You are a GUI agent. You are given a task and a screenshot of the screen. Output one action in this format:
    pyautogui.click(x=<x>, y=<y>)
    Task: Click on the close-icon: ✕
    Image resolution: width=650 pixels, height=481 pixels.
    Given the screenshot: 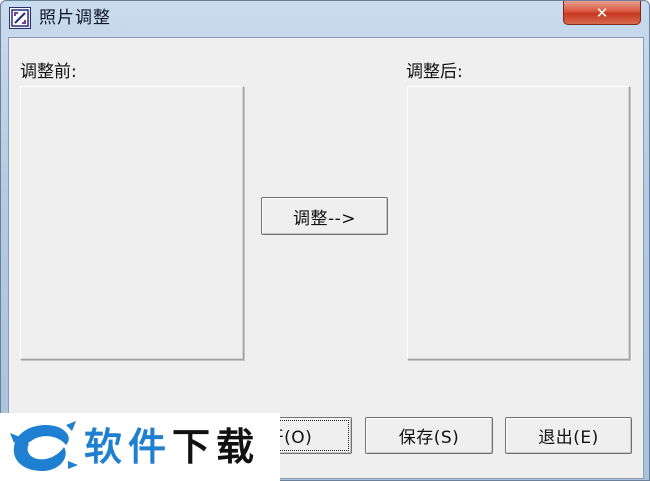 What is the action you would take?
    pyautogui.click(x=602, y=12)
    